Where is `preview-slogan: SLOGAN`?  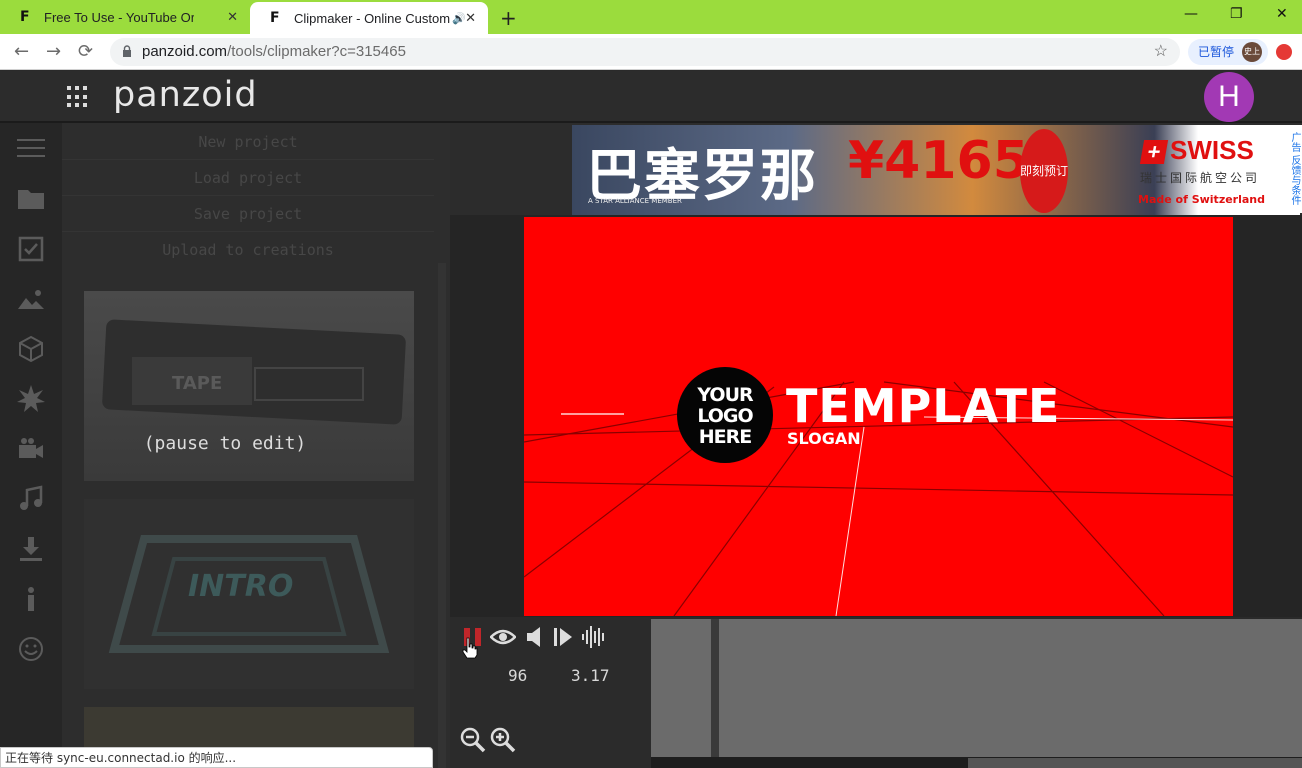
preview-slogan: SLOGAN is located at coordinates (824, 438).